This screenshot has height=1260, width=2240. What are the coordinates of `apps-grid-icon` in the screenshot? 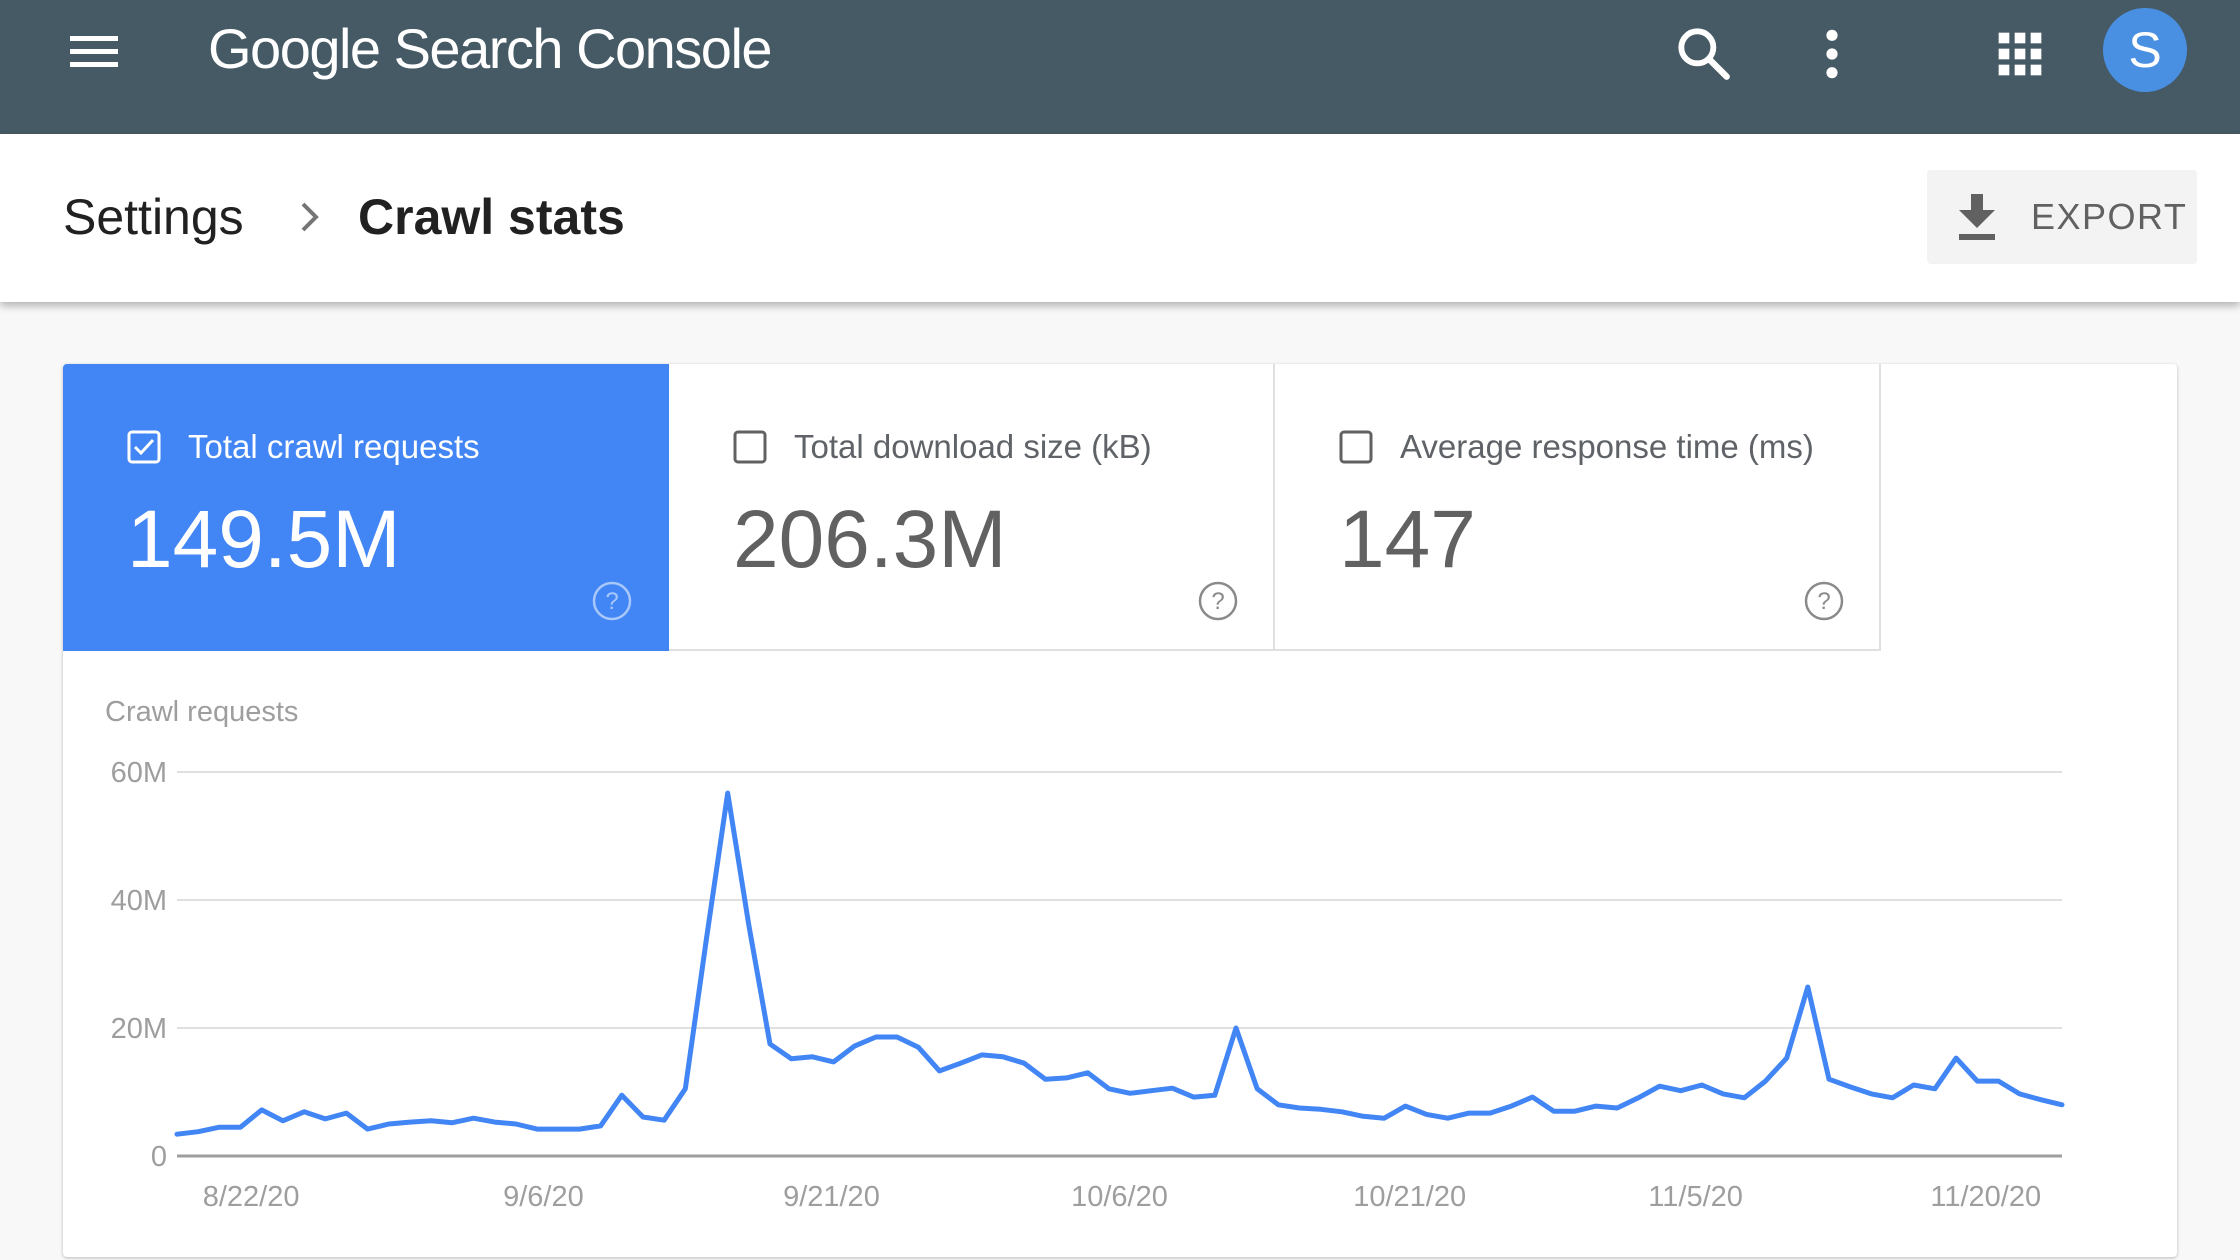 It's located at (2020, 54).